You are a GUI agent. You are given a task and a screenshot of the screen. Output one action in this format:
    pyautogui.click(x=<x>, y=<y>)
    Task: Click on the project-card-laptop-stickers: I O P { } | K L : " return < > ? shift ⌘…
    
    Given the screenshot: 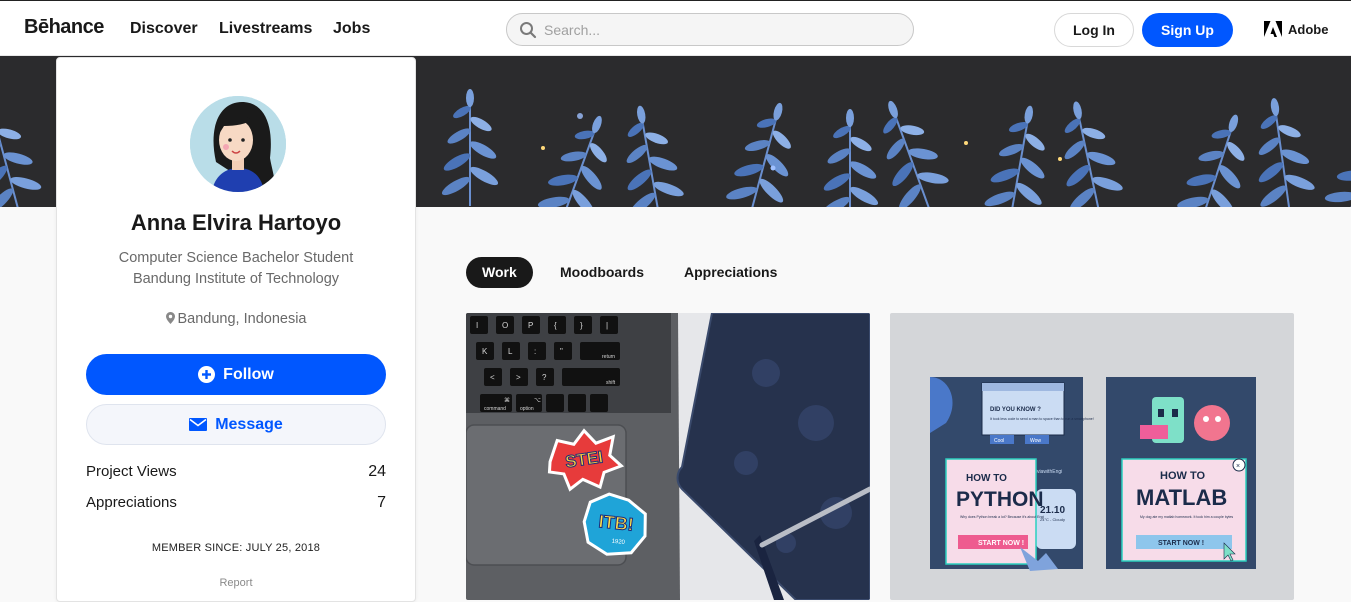 What is the action you would take?
    pyautogui.click(x=668, y=456)
    